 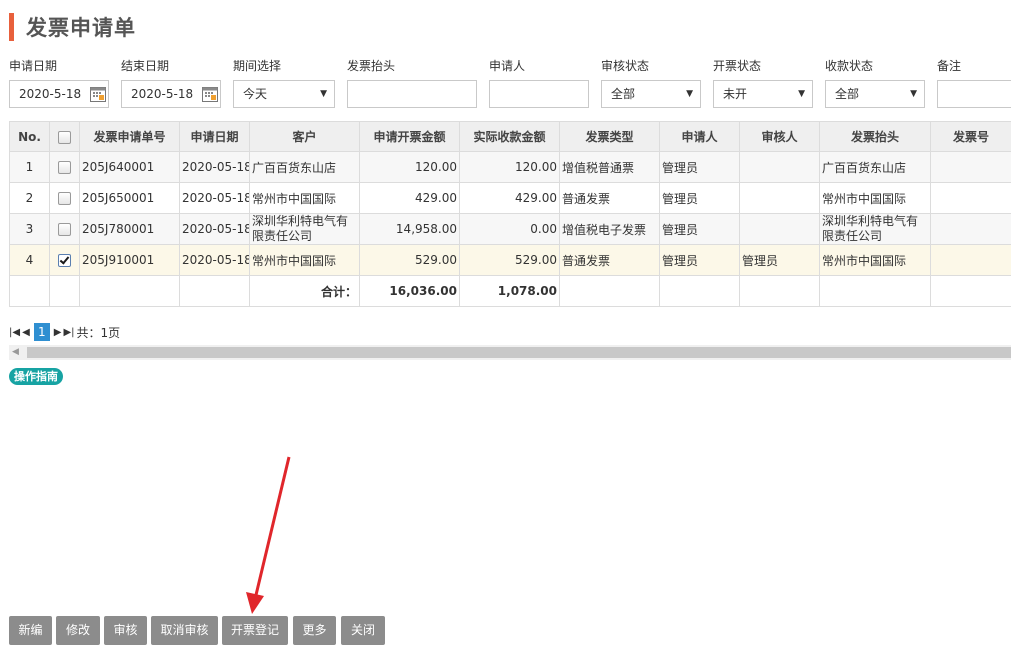 I want to click on column-header: 审核人, so click(x=779, y=136).